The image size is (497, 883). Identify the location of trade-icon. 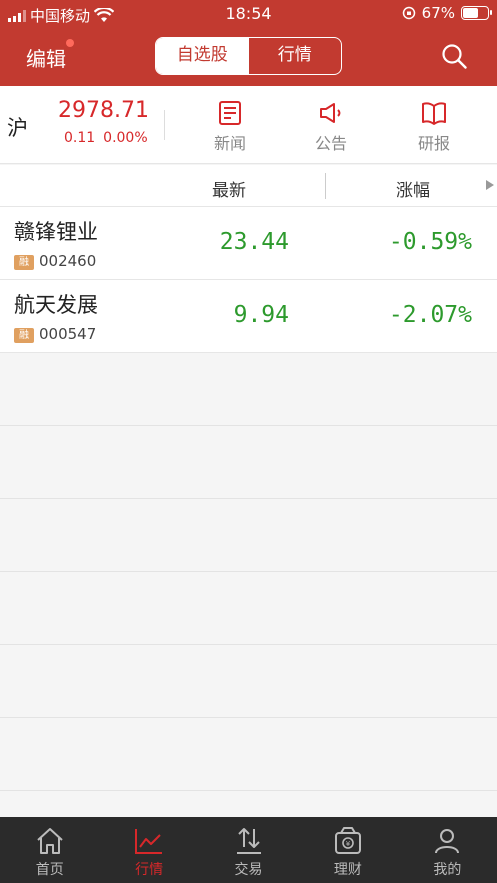
(248, 841).